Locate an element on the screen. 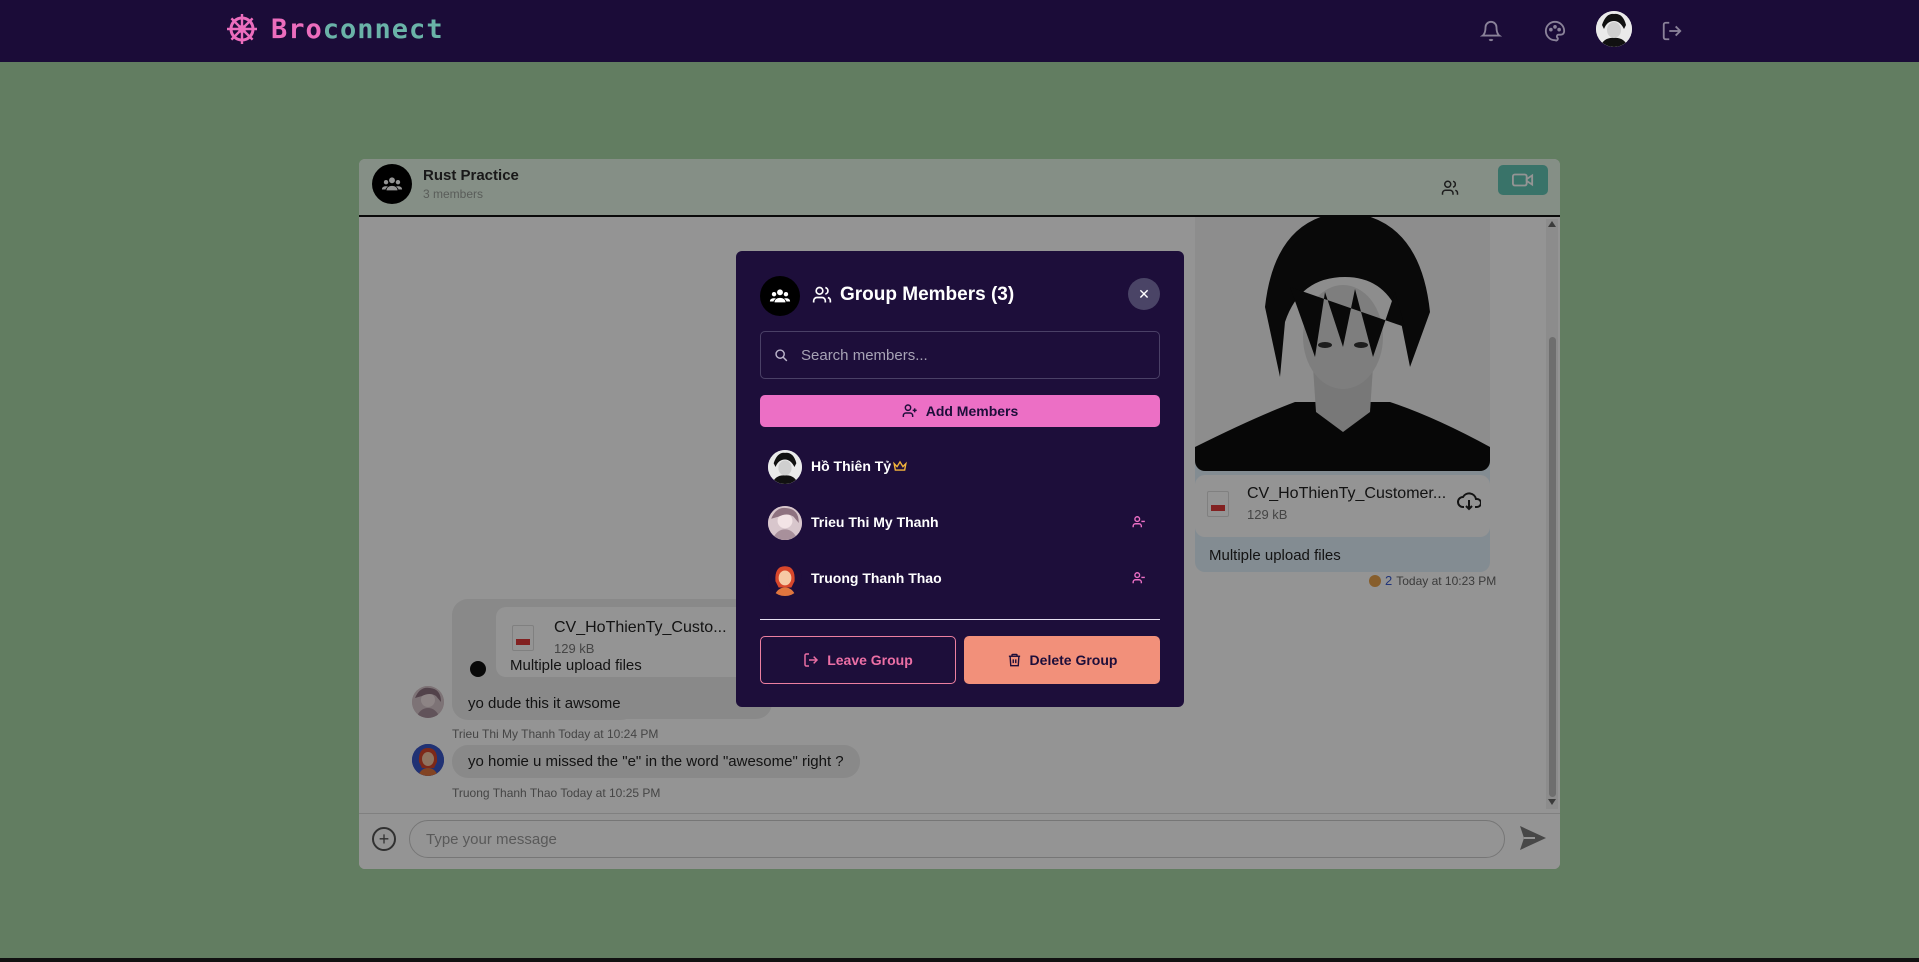  brand-logo: Broconnect is located at coordinates (334, 29).